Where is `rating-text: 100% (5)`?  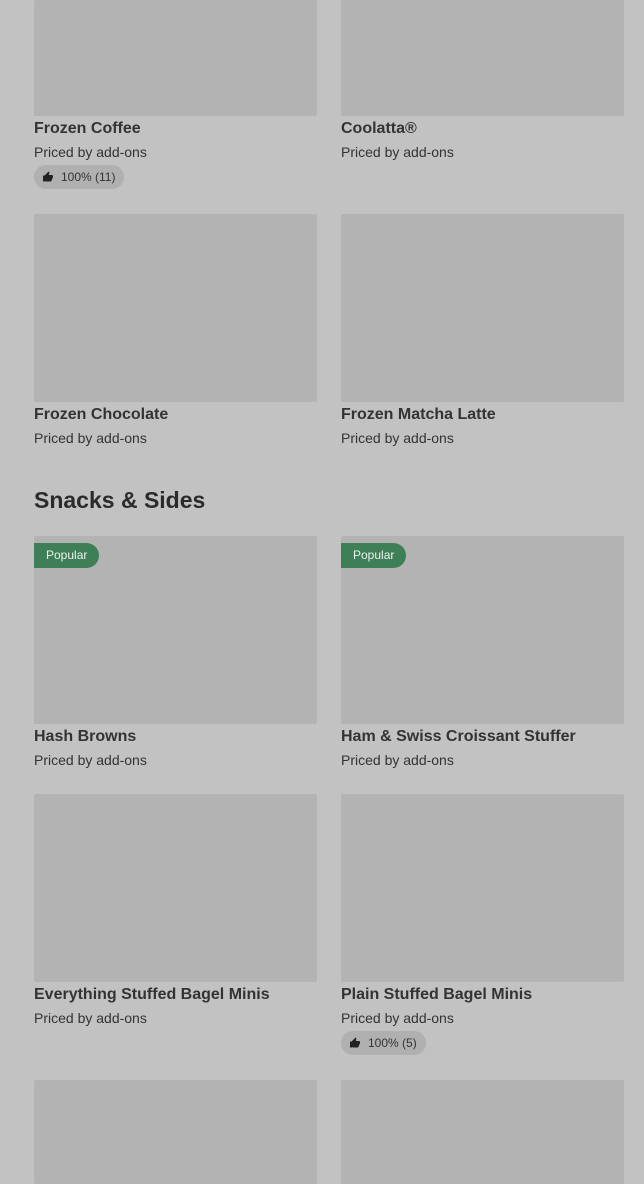 rating-text: 100% (5) is located at coordinates (392, 1043).